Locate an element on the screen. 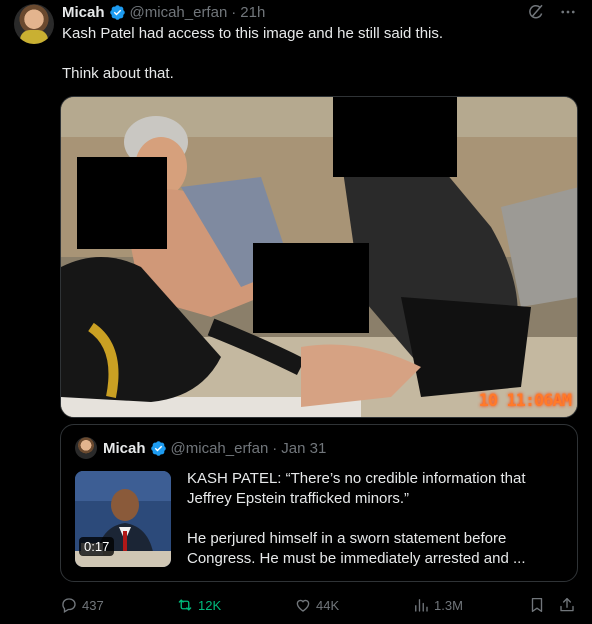 The height and width of the screenshot is (624, 592). post-time: 21h is located at coordinates (252, 12).